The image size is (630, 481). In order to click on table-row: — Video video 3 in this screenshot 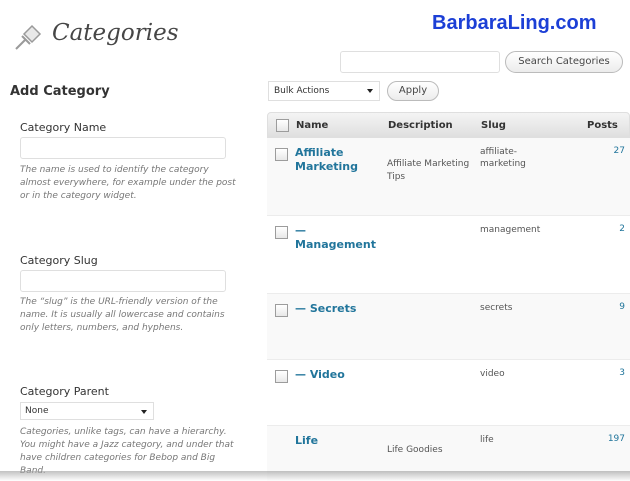, I will do `click(448, 393)`.